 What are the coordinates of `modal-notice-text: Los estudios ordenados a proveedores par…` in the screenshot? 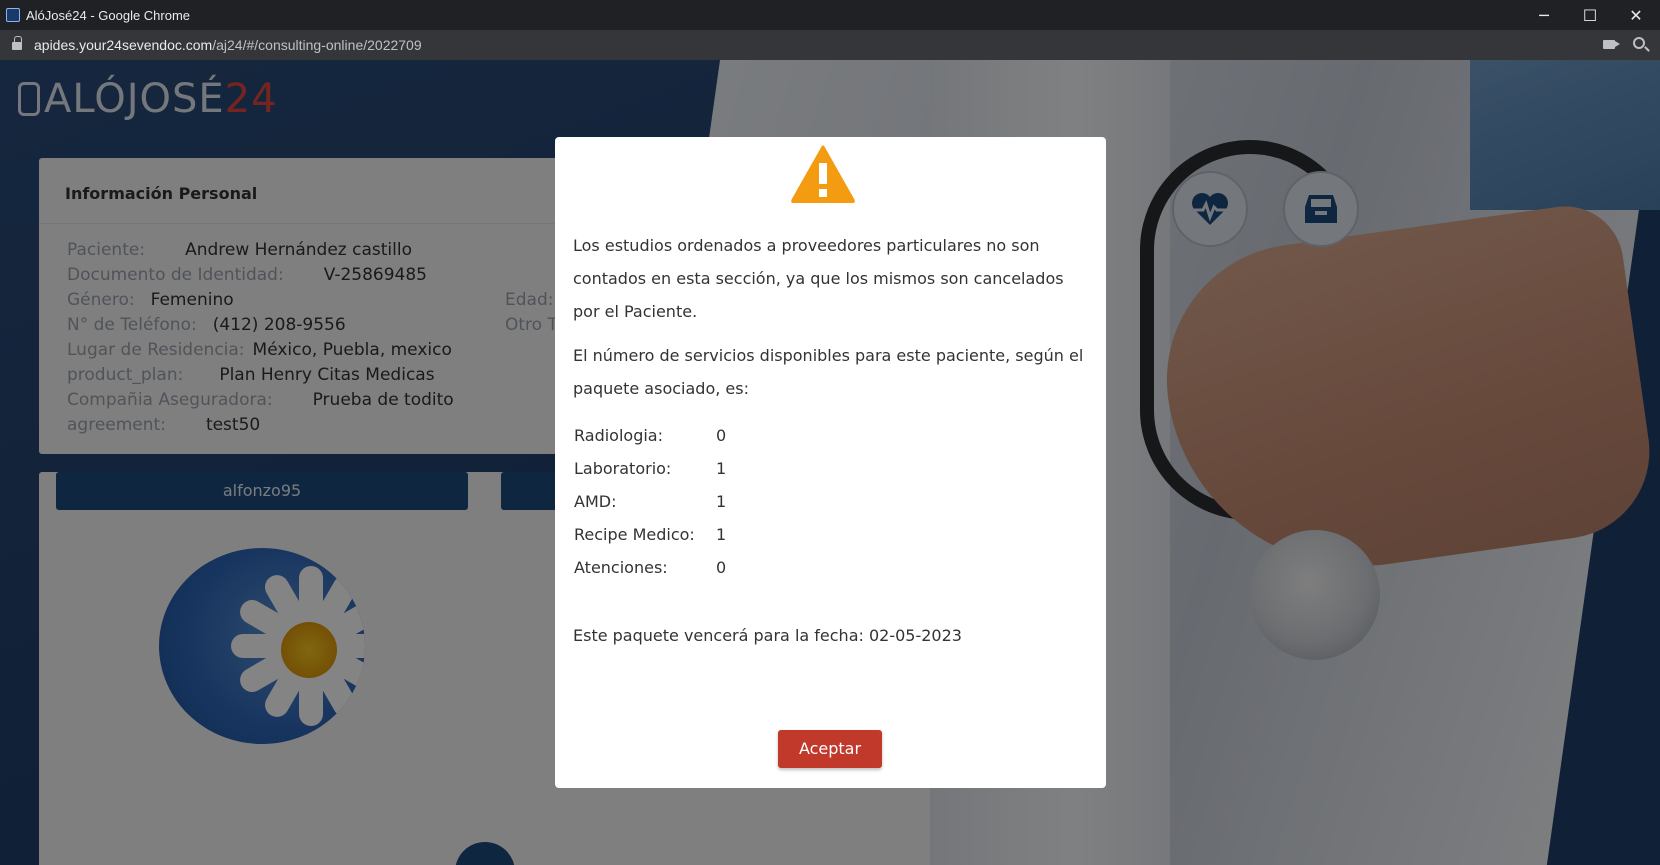 It's located at (818, 278).